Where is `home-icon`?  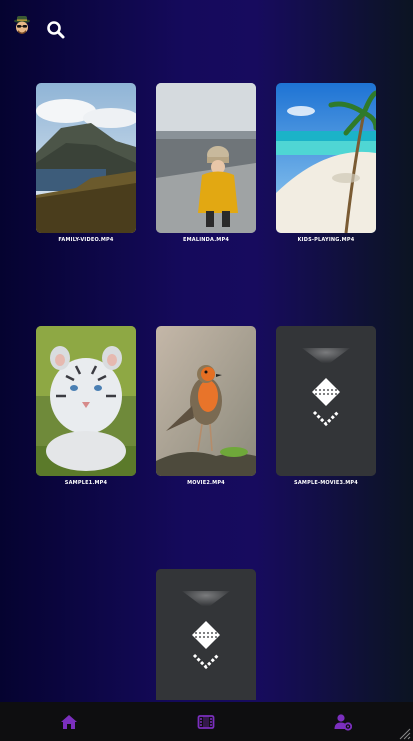
home-icon is located at coordinates (69, 722).